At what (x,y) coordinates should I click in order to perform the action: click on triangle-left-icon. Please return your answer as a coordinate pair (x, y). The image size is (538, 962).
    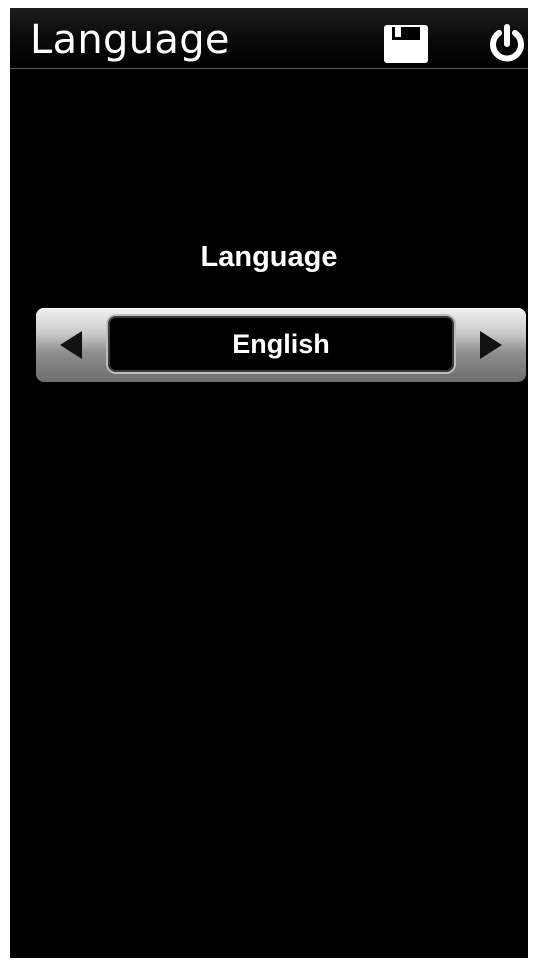
    Looking at the image, I should click on (71, 345).